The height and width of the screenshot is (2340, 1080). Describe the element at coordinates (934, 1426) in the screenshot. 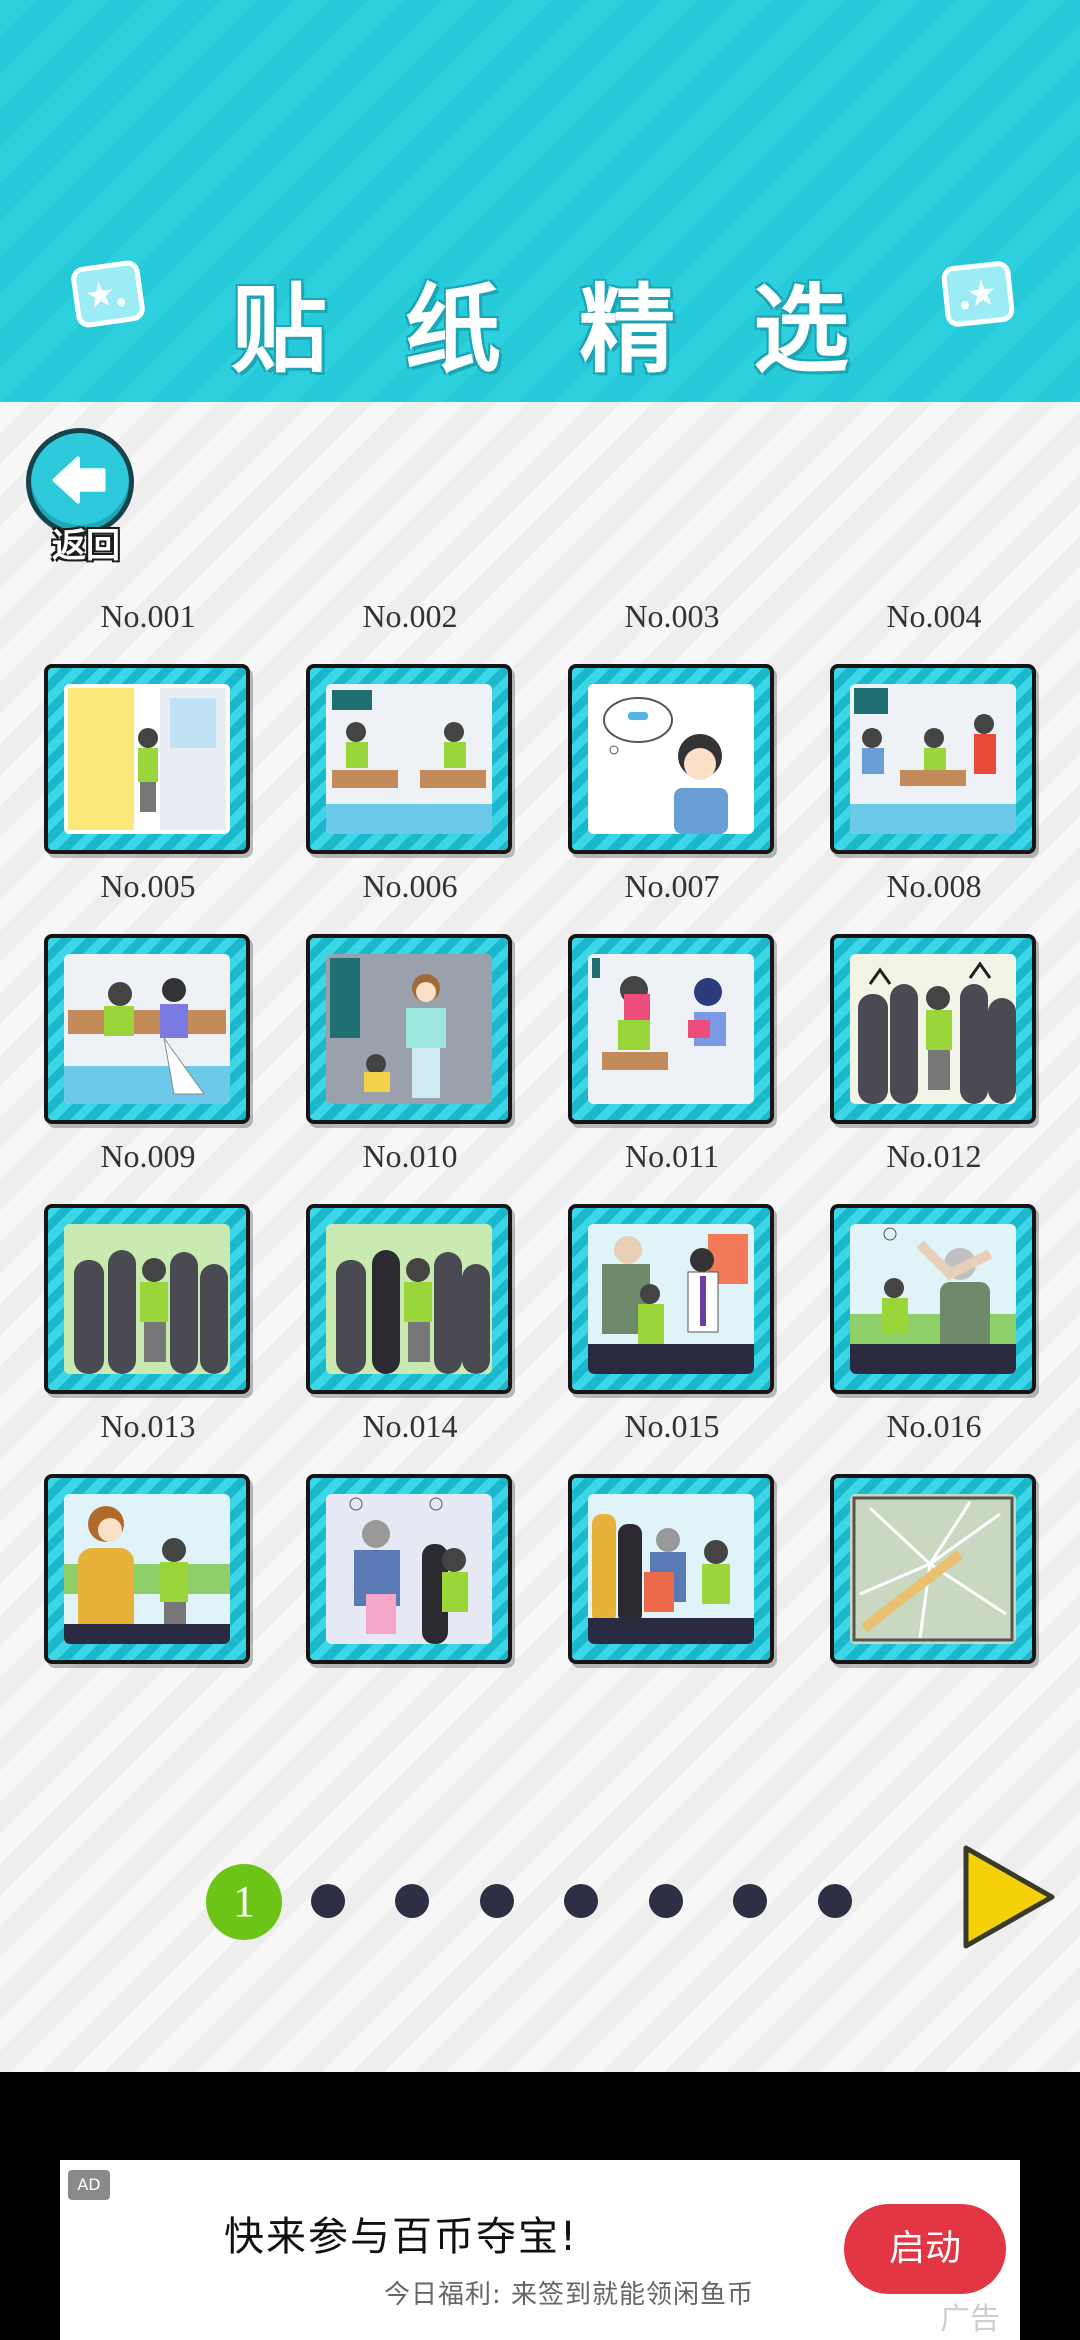

I see `sticker-number: No.016` at that location.